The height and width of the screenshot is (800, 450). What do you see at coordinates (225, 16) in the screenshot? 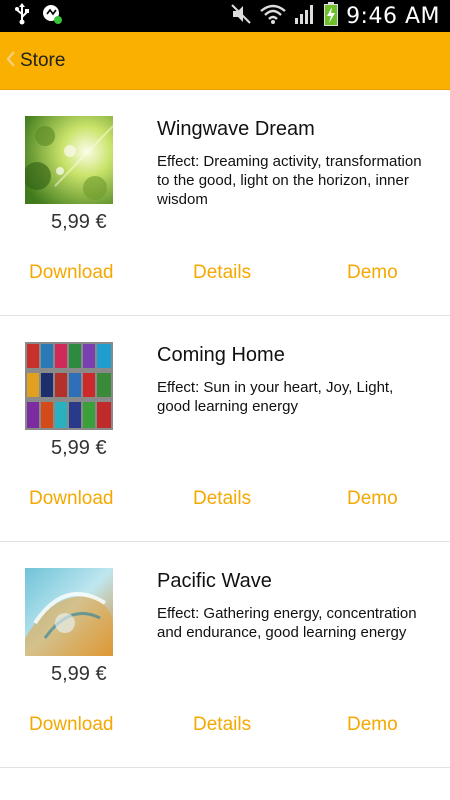
I see `status-bar: 9:46 AM` at bounding box center [225, 16].